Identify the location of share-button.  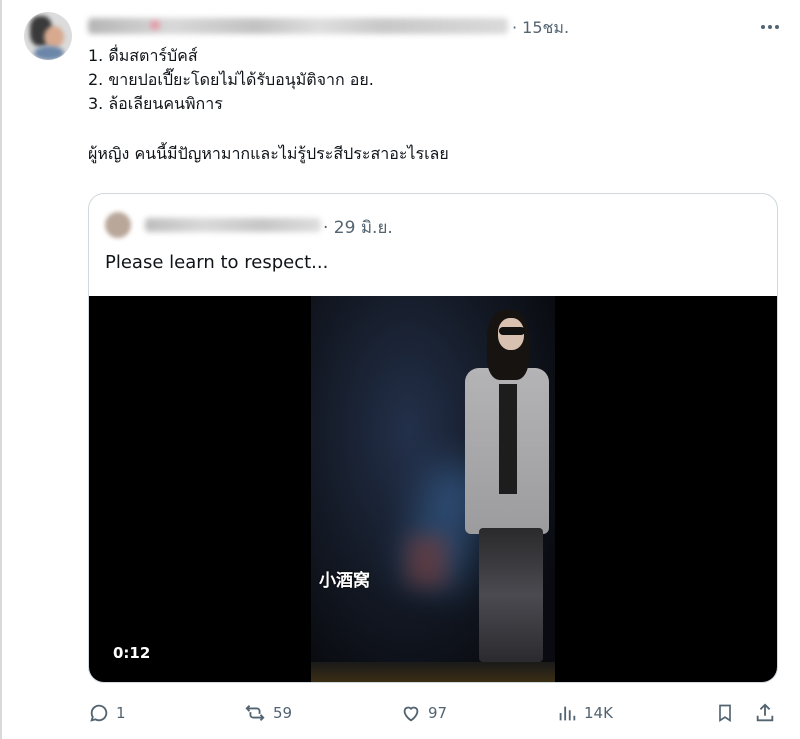
(765, 713).